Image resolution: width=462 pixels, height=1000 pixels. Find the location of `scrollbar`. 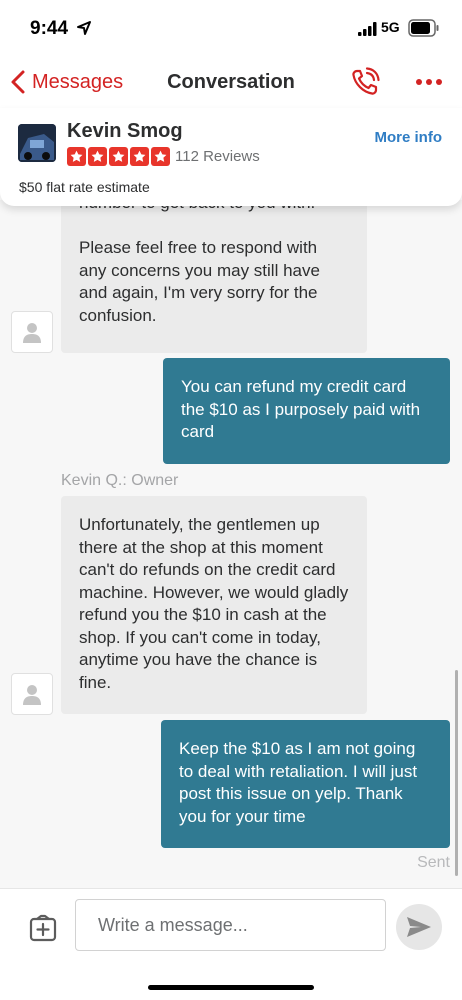

scrollbar is located at coordinates (456, 773).